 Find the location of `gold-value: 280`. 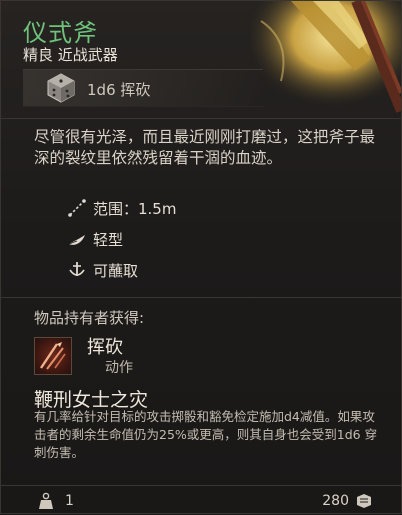

gold-value: 280 is located at coordinates (335, 501).